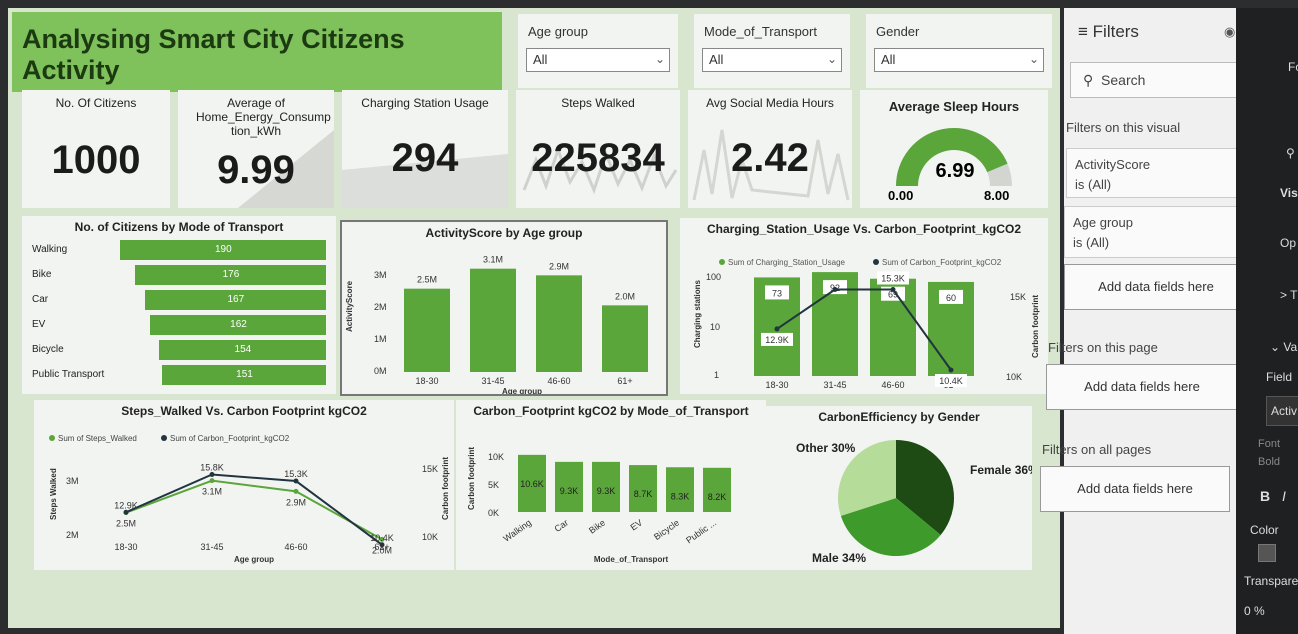  I want to click on hbar-row: Bicycle 154, so click(182, 350).